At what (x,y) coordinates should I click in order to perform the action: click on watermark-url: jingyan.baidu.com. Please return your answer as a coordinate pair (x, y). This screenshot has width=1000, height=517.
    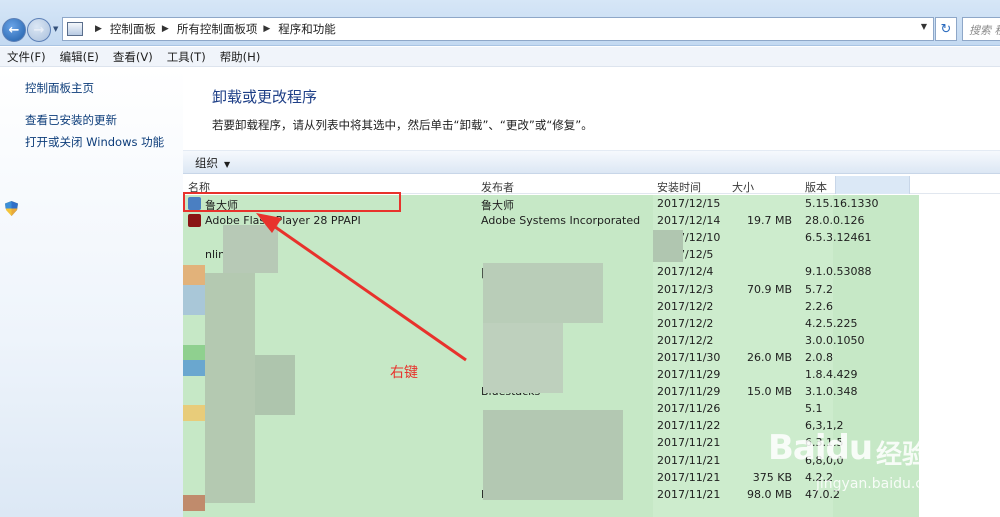
    Looking at the image, I should click on (881, 484).